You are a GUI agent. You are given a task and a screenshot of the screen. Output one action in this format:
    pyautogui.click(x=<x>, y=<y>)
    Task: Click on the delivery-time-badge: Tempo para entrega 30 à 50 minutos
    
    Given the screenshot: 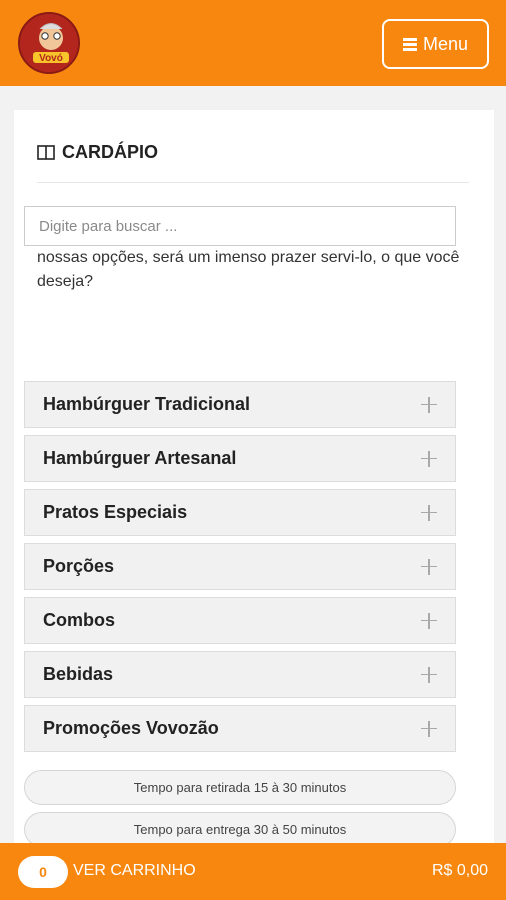 What is the action you would take?
    pyautogui.click(x=240, y=829)
    